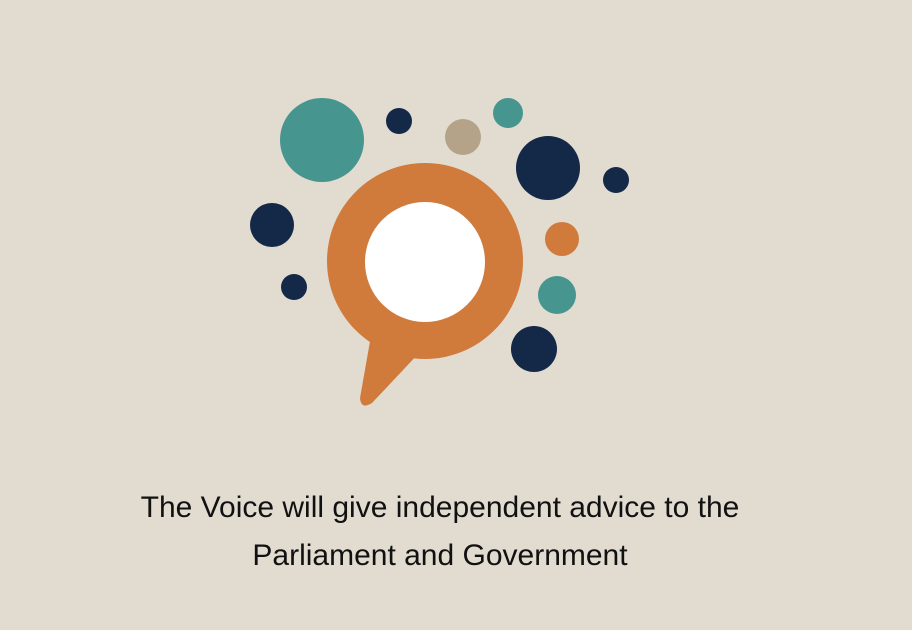 This screenshot has height=630, width=912. I want to click on dot-navy-tiny, so click(616, 180).